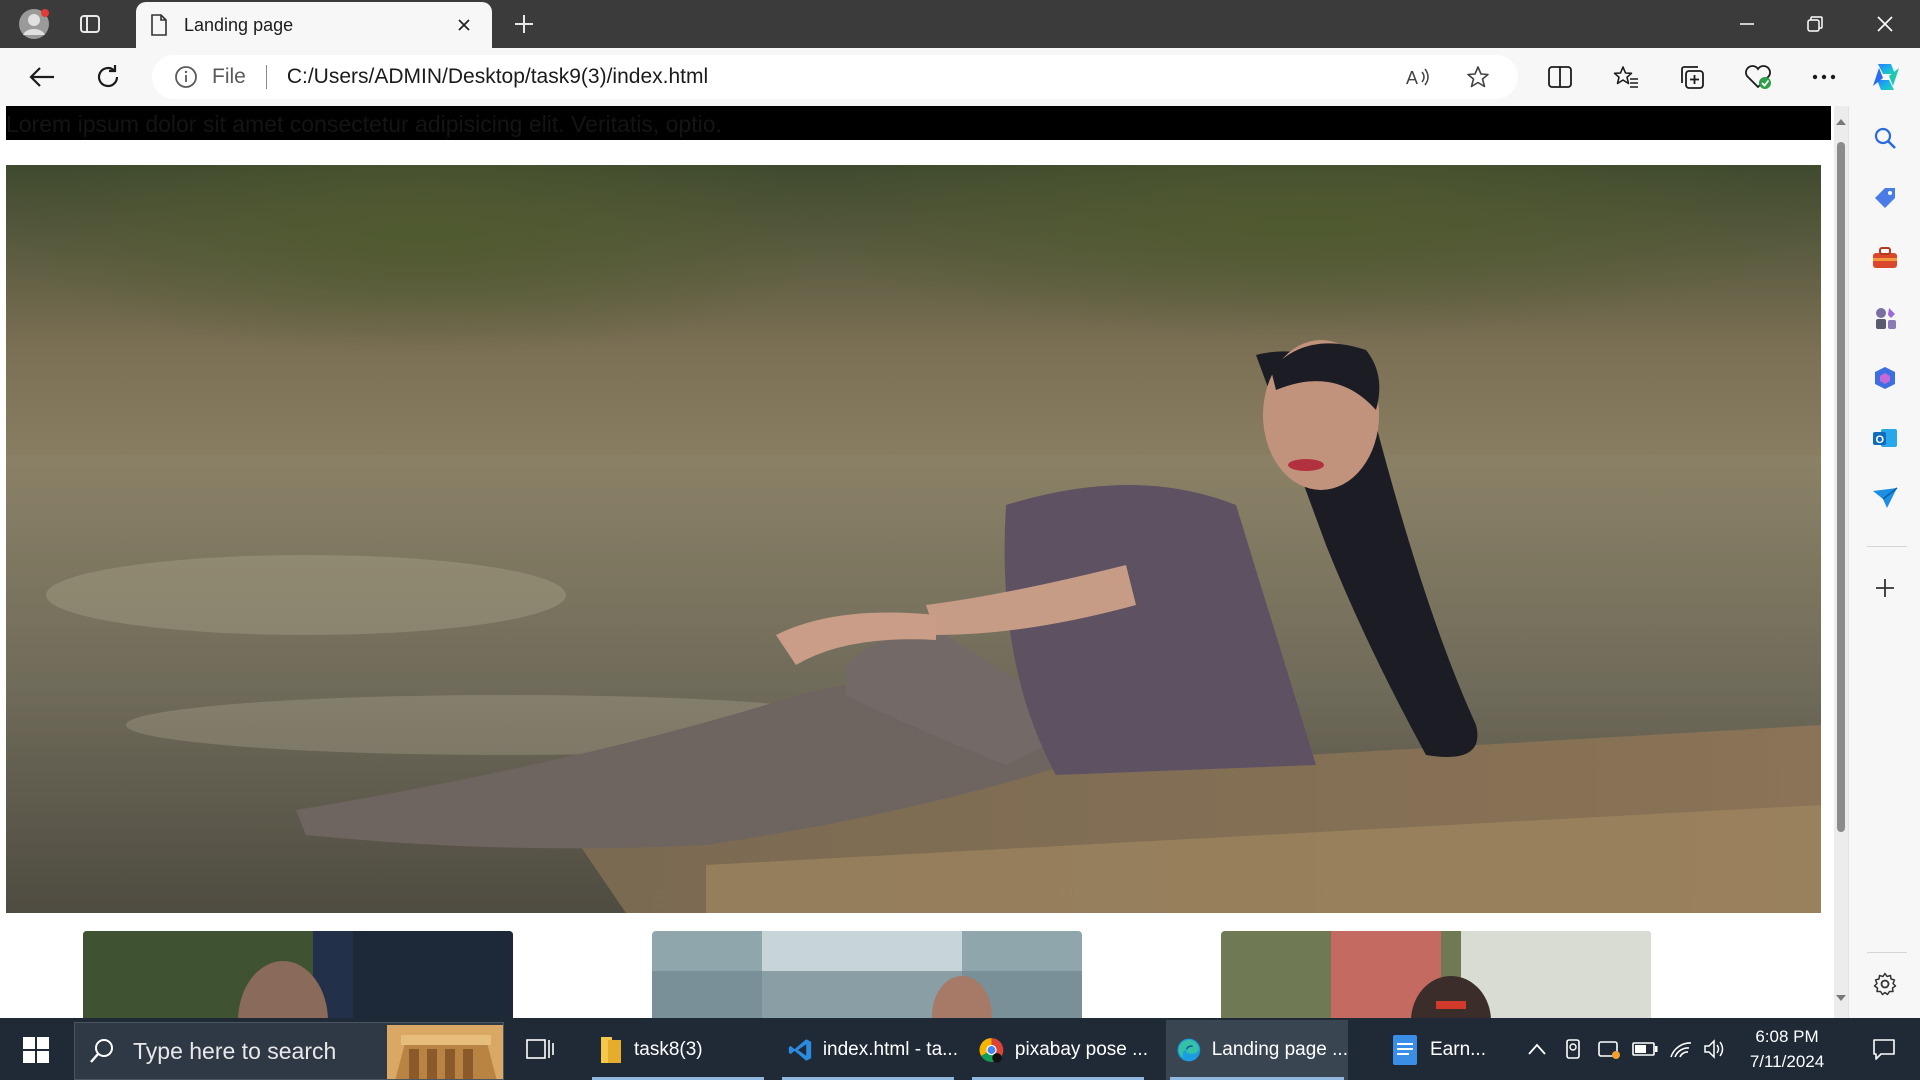  What do you see at coordinates (1841, 999) in the screenshot?
I see `scroll-down-icon` at bounding box center [1841, 999].